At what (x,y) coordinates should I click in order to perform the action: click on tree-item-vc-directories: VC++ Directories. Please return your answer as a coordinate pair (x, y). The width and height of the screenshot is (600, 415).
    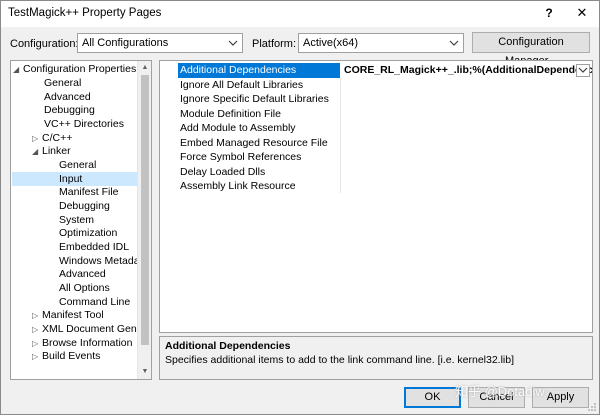
    Looking at the image, I should click on (84, 124).